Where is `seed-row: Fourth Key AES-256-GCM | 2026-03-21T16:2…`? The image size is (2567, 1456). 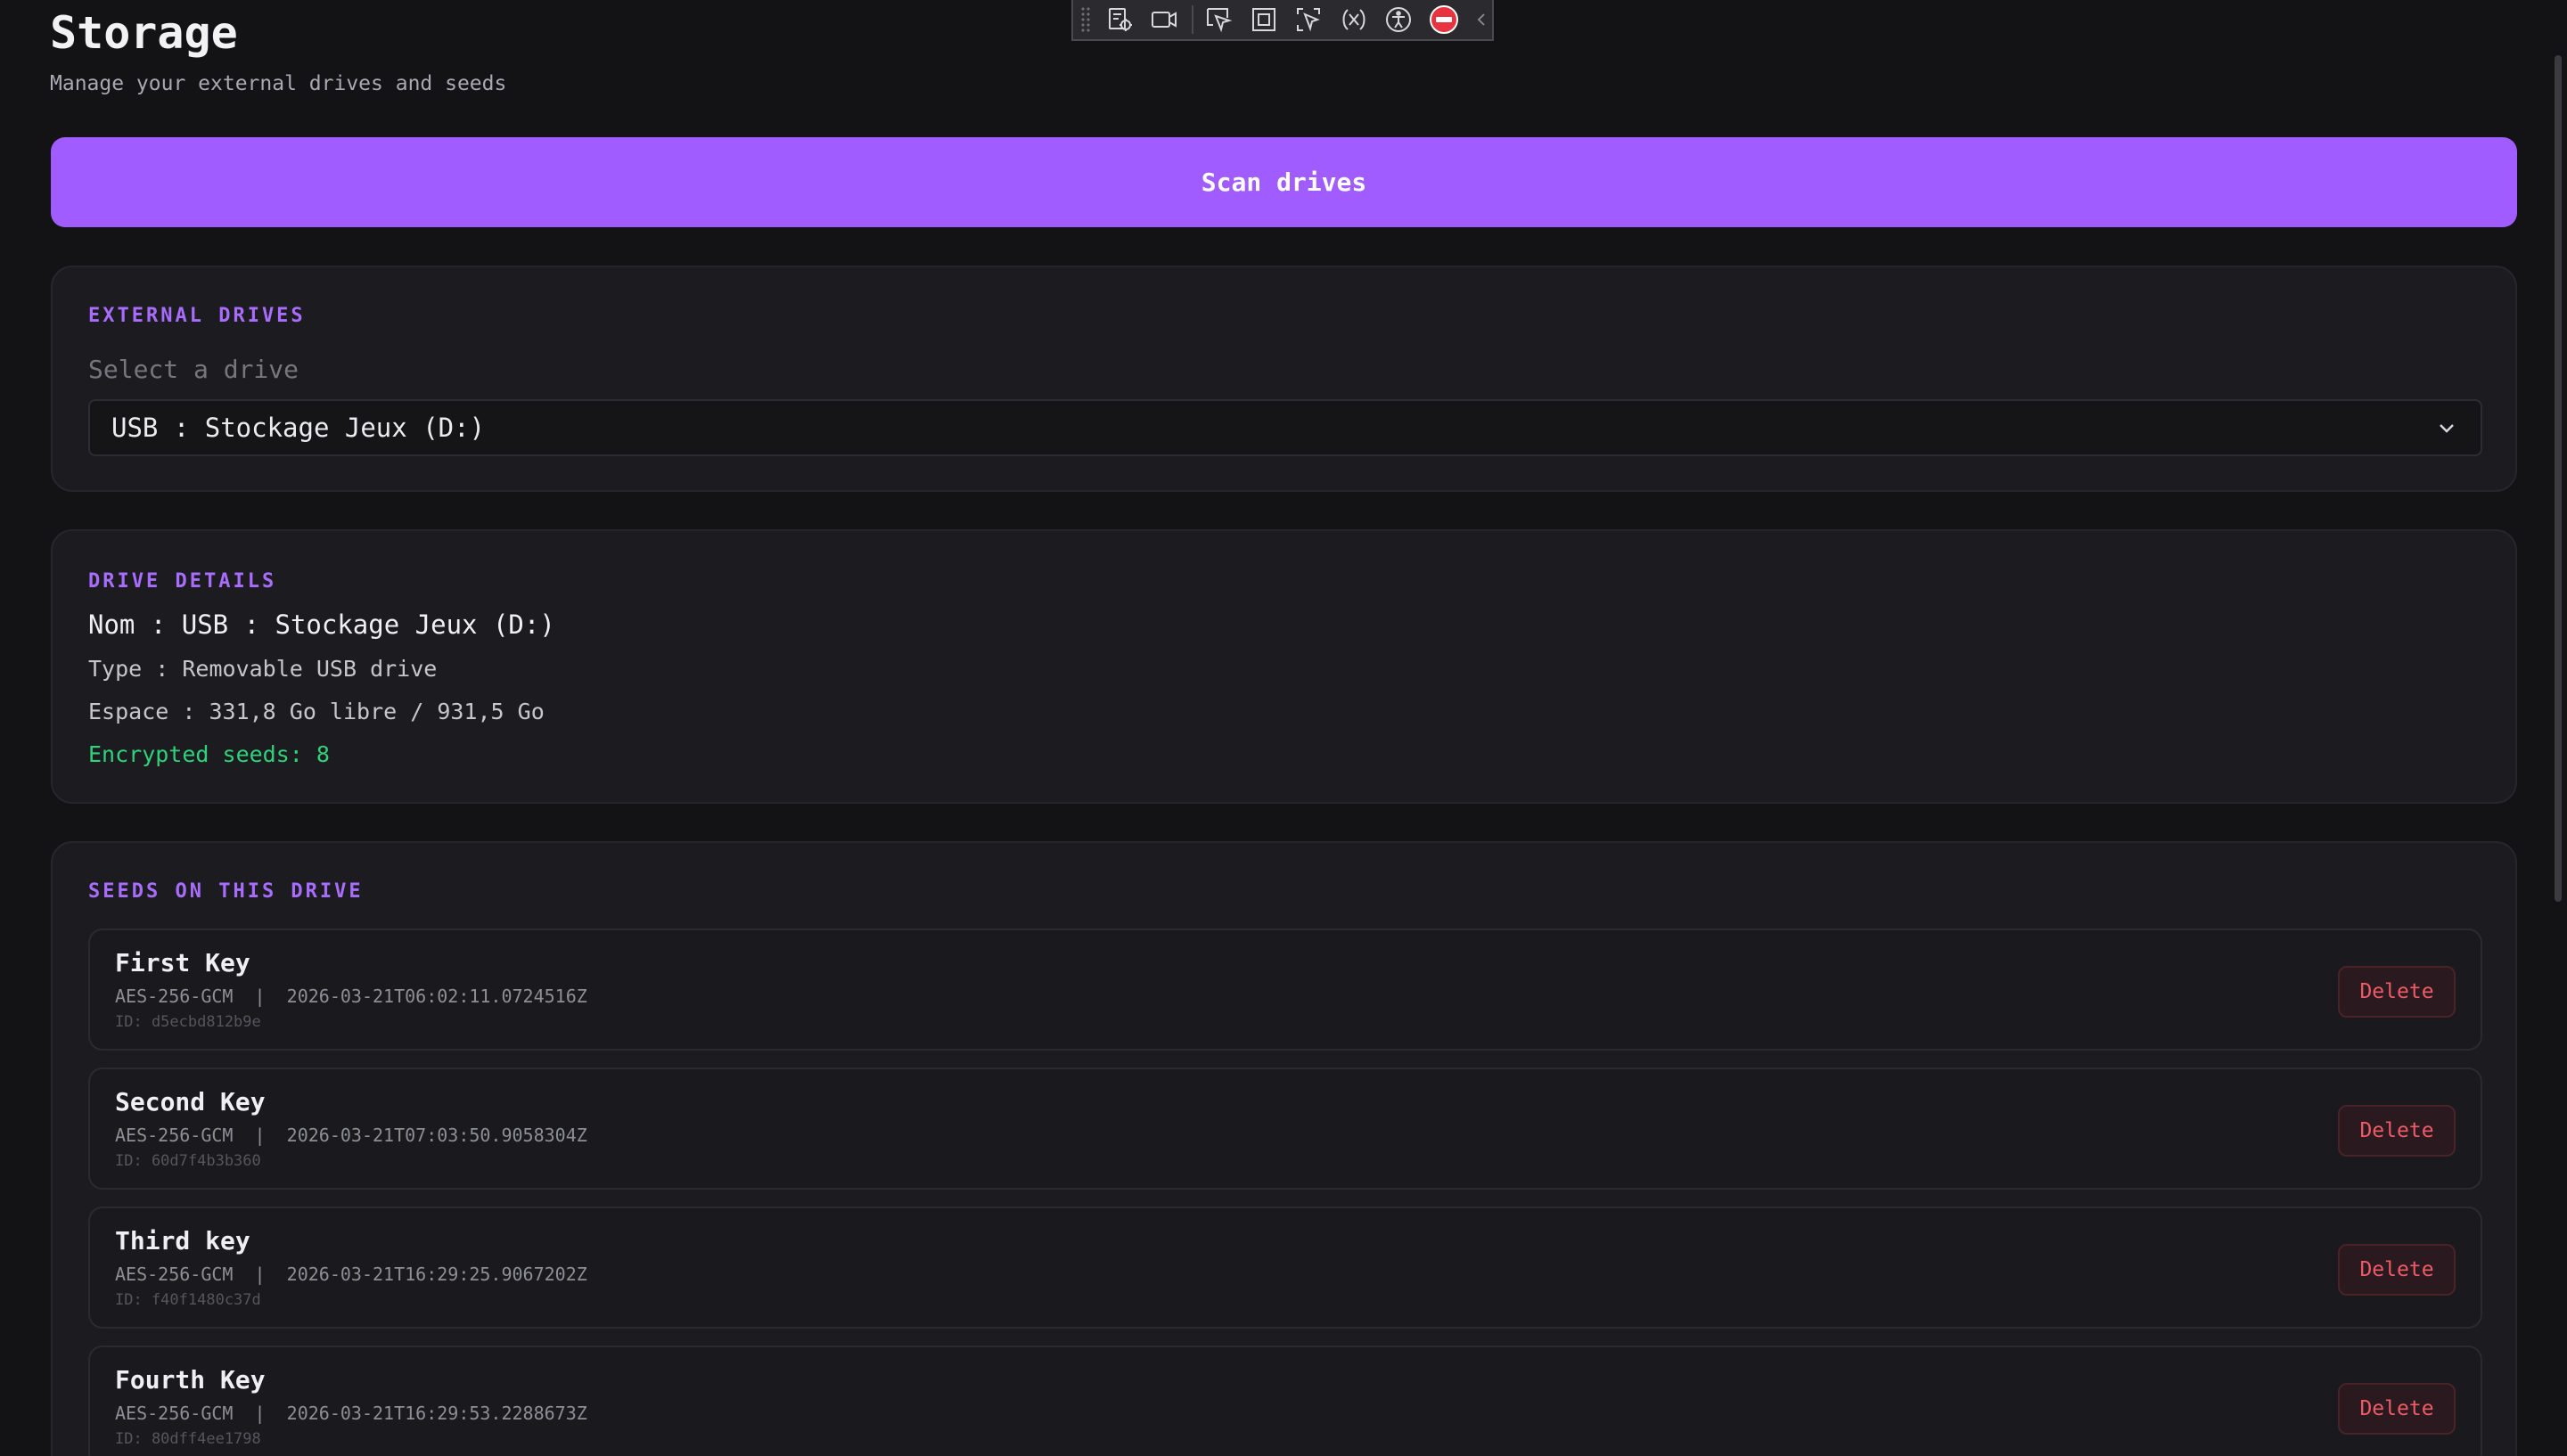
seed-row: Fourth Key AES-256-GCM | 2026-03-21T16:2… is located at coordinates (1285, 1401).